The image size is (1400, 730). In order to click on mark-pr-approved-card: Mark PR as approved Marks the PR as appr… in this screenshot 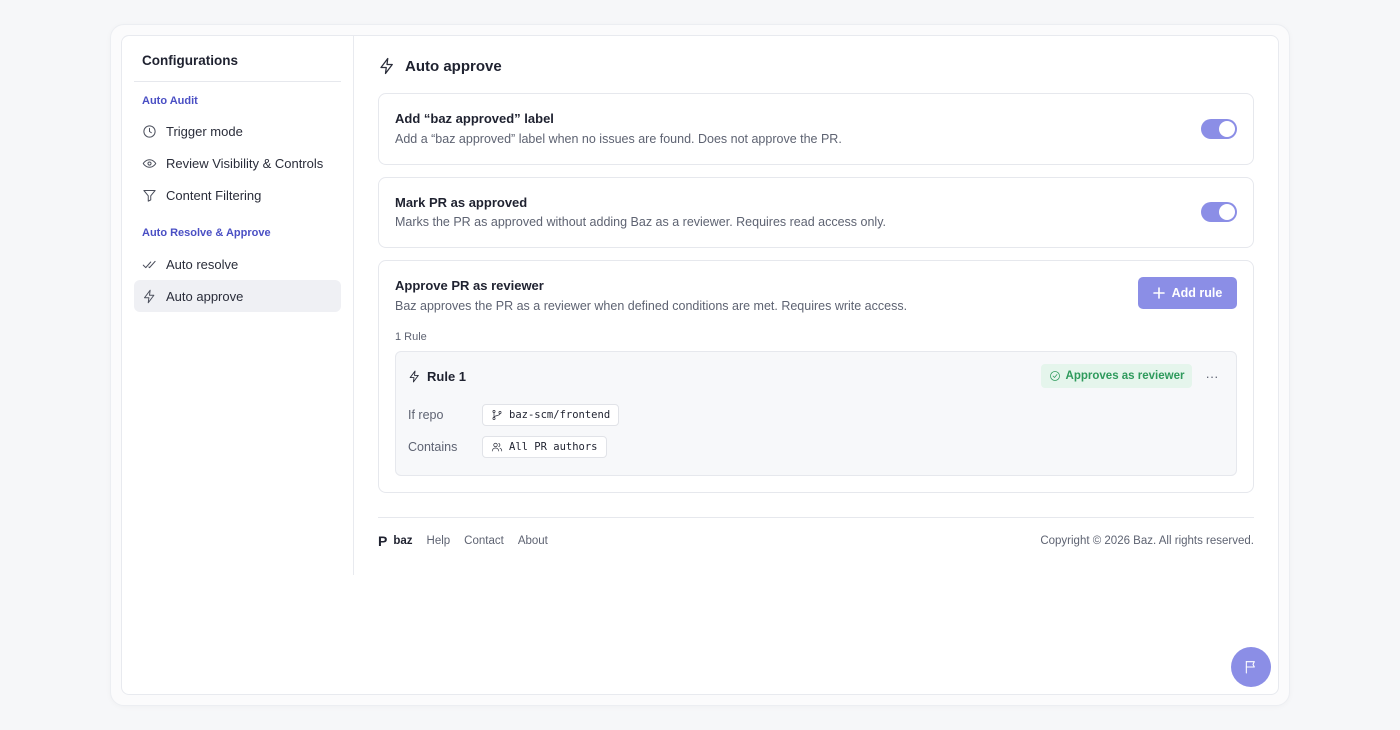, I will do `click(816, 212)`.